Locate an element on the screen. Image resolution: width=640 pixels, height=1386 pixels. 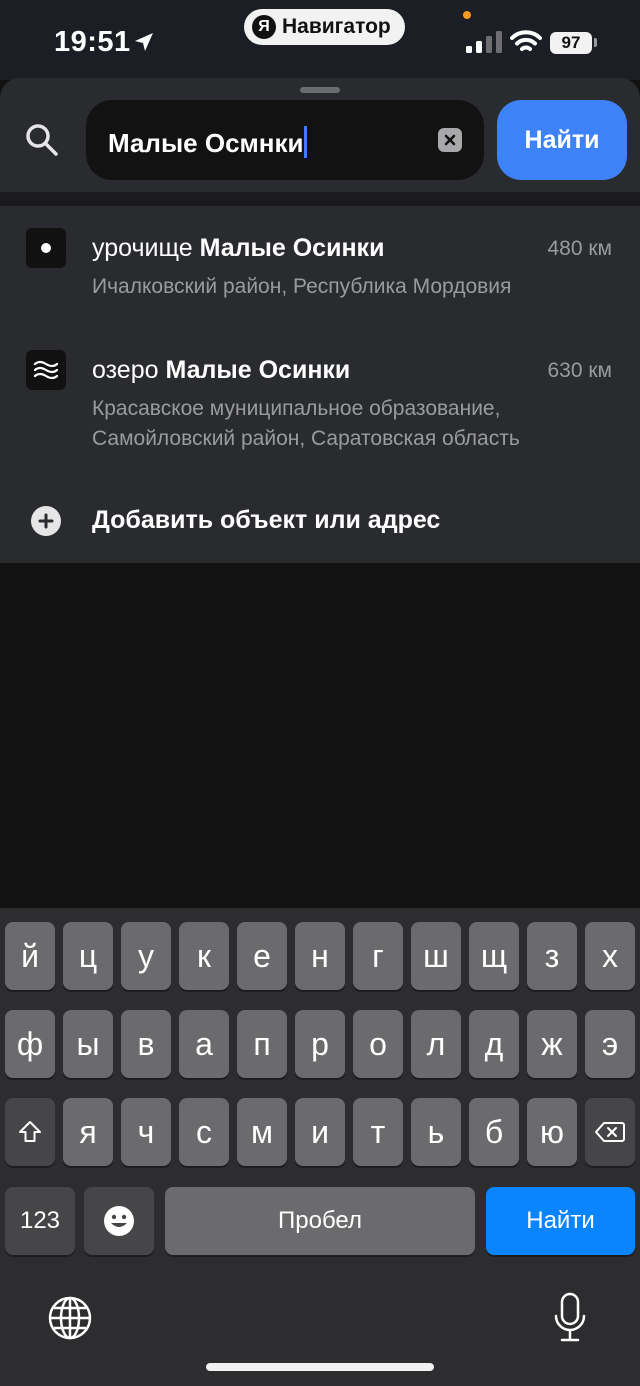
key: ы is located at coordinates (88, 1044).